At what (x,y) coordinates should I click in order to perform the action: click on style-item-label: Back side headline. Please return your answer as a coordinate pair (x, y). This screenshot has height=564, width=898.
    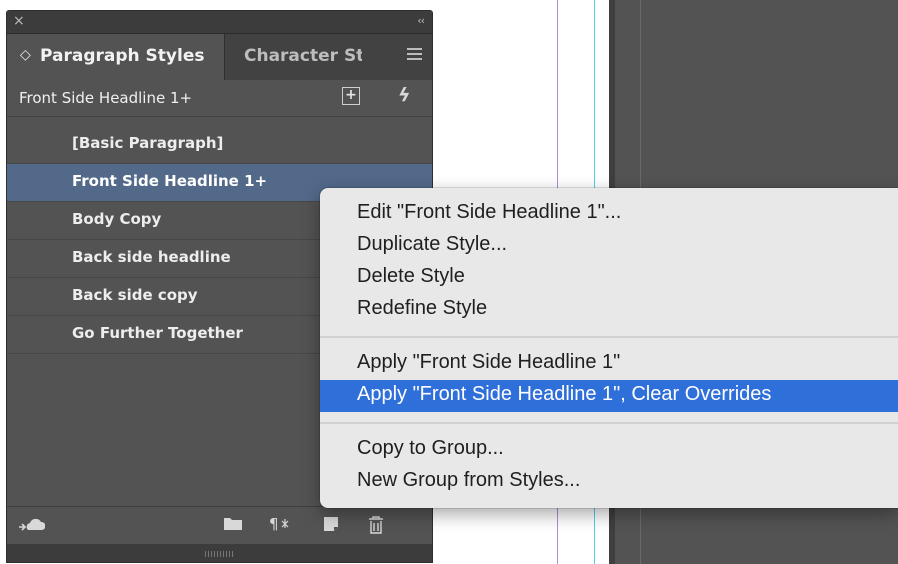
    Looking at the image, I should click on (151, 257).